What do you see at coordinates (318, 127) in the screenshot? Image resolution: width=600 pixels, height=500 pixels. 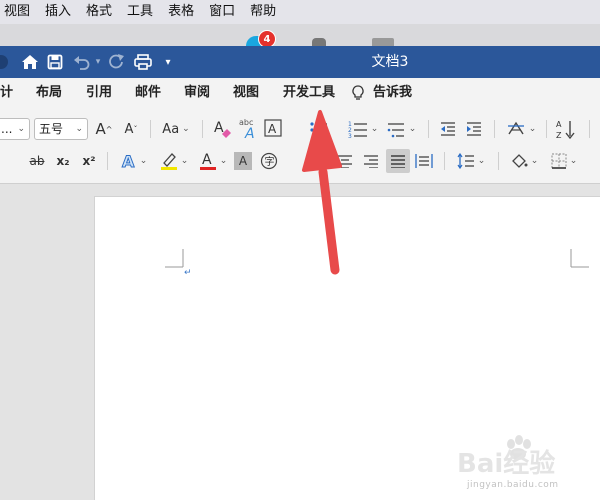 I see `bullet-list-icon` at bounding box center [318, 127].